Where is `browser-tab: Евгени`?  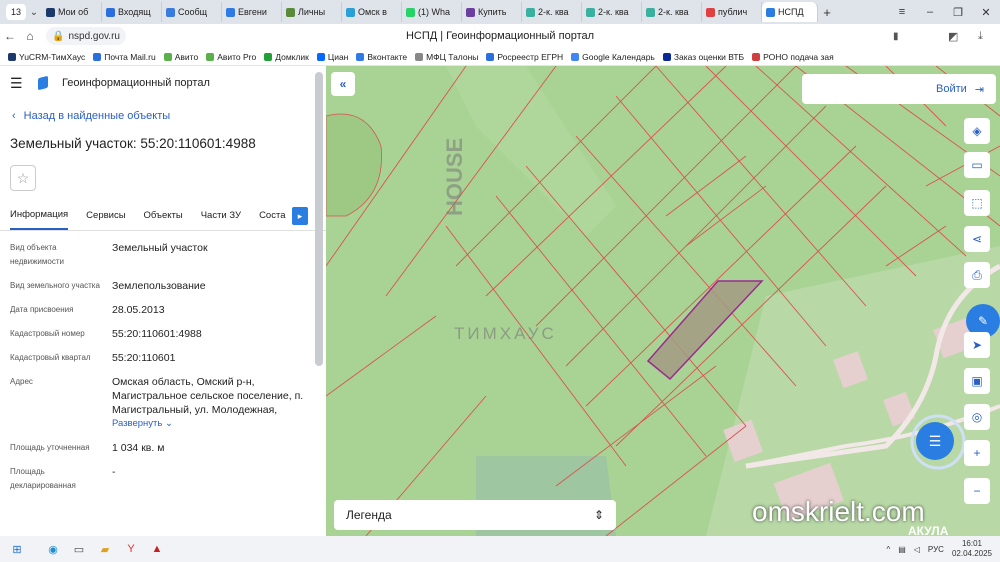
browser-tab: Евгени is located at coordinates (252, 12).